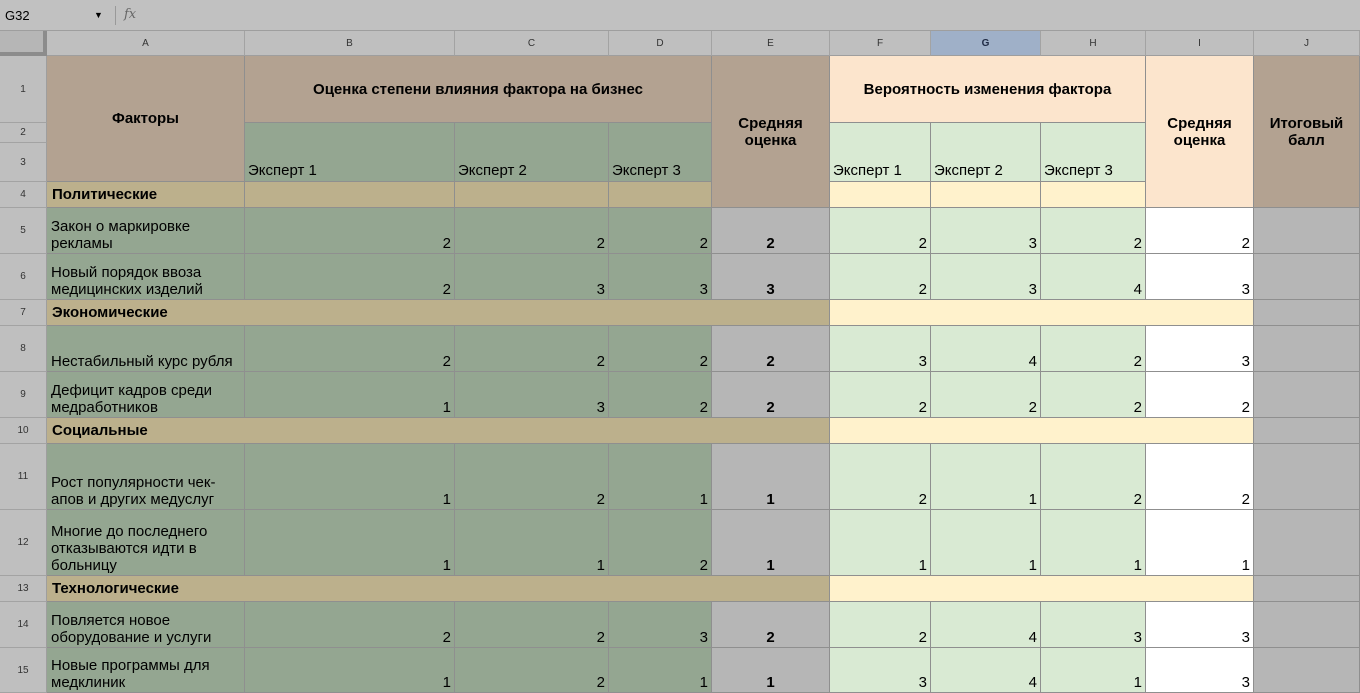 The height and width of the screenshot is (693, 1360). Describe the element at coordinates (660, 195) in the screenshot. I see `cell-d4` at that location.